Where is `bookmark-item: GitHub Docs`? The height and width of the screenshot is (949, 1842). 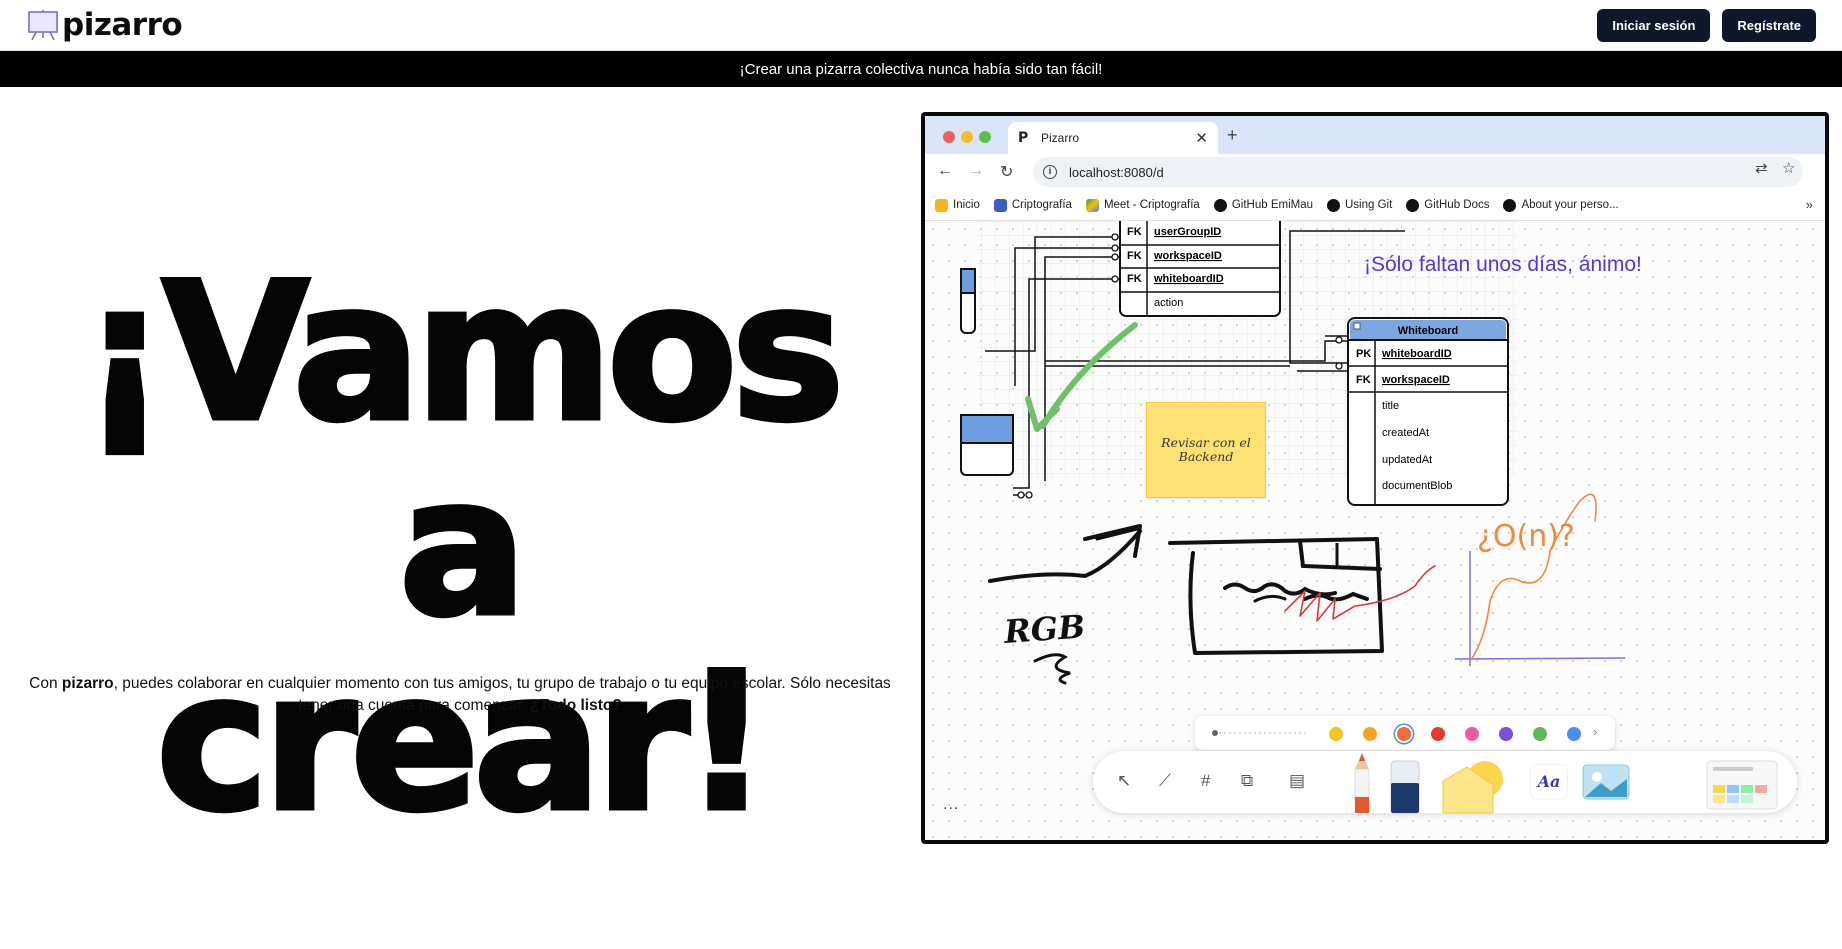 bookmark-item: GitHub Docs is located at coordinates (1448, 205).